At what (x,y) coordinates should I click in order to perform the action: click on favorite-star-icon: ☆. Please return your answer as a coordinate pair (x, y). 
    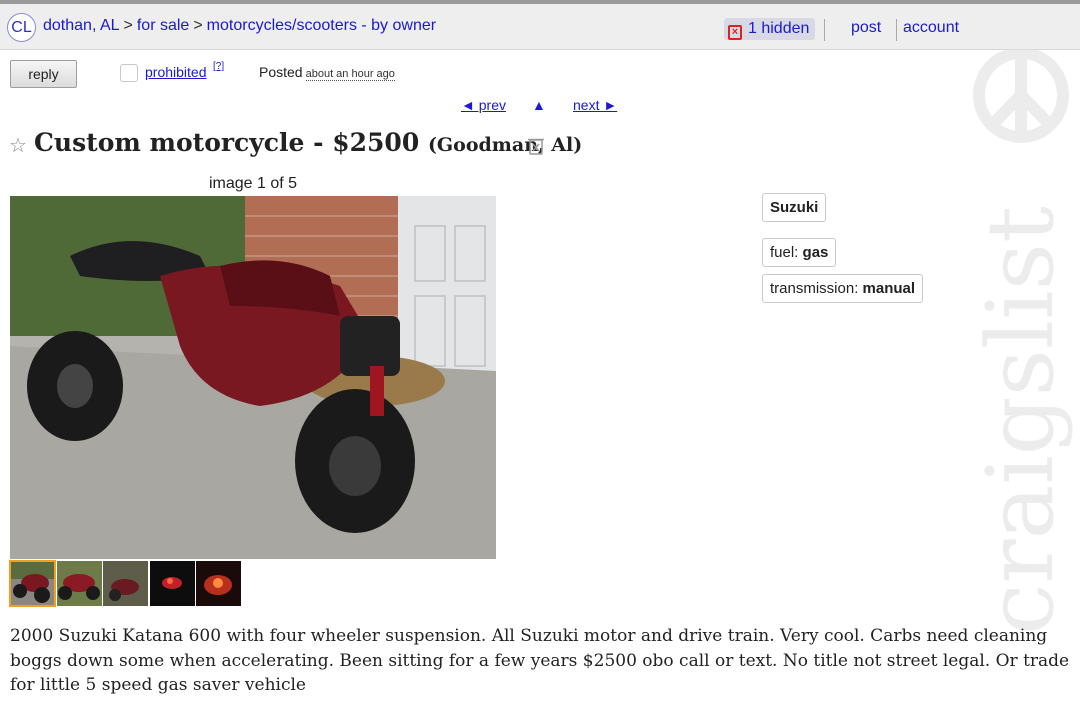
    Looking at the image, I should click on (18, 145).